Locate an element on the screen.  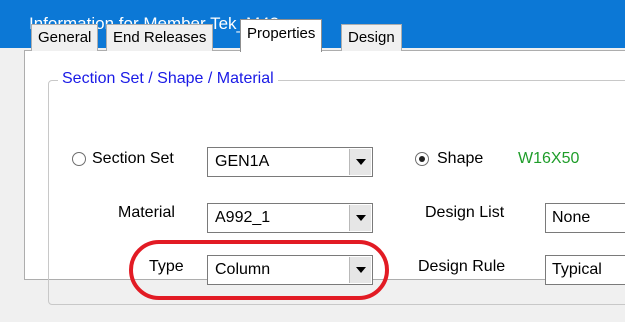
section-set-value: GEN1A is located at coordinates (242, 161).